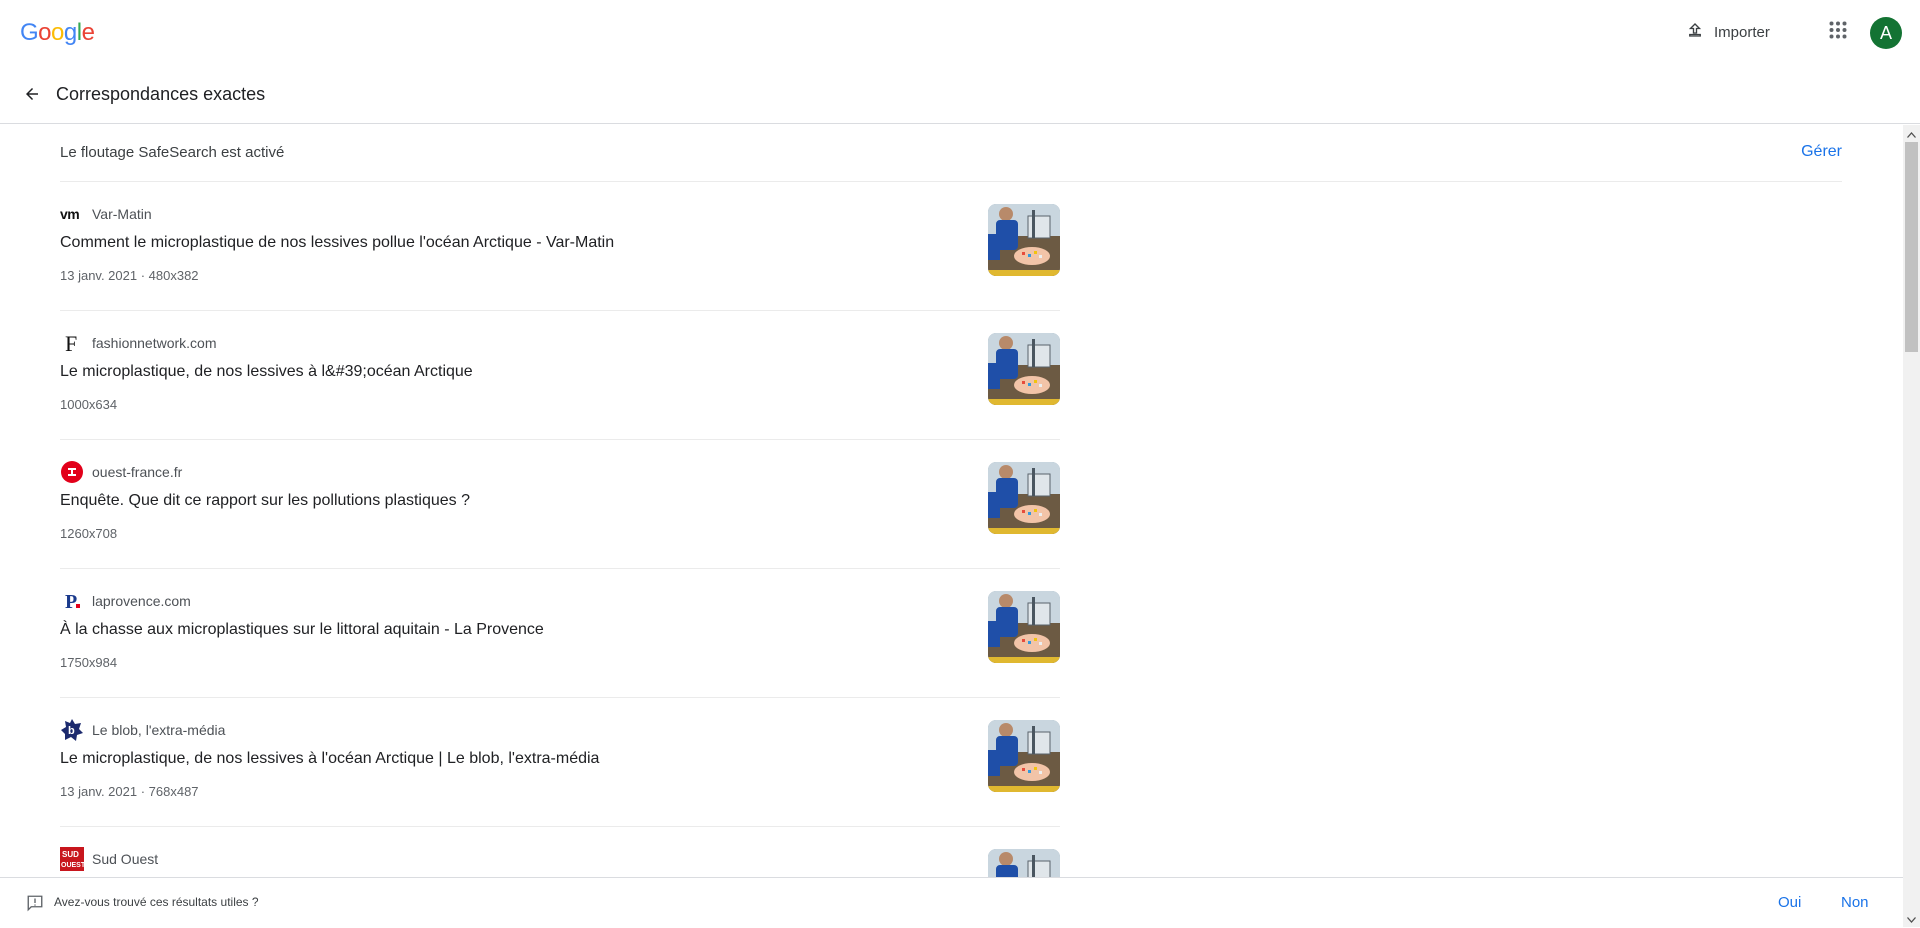 The width and height of the screenshot is (1920, 928). I want to click on result-source: SUD OUEST Sud Ouest, so click(109, 859).